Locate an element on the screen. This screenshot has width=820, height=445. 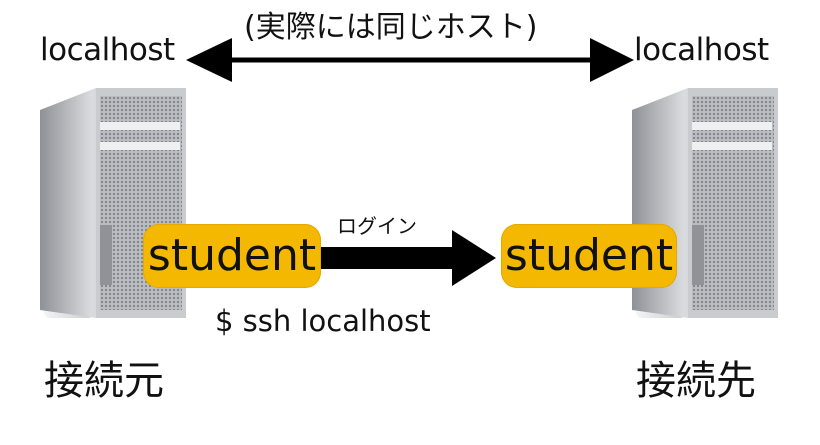
command-label: $ ssh localhost is located at coordinates (323, 321).